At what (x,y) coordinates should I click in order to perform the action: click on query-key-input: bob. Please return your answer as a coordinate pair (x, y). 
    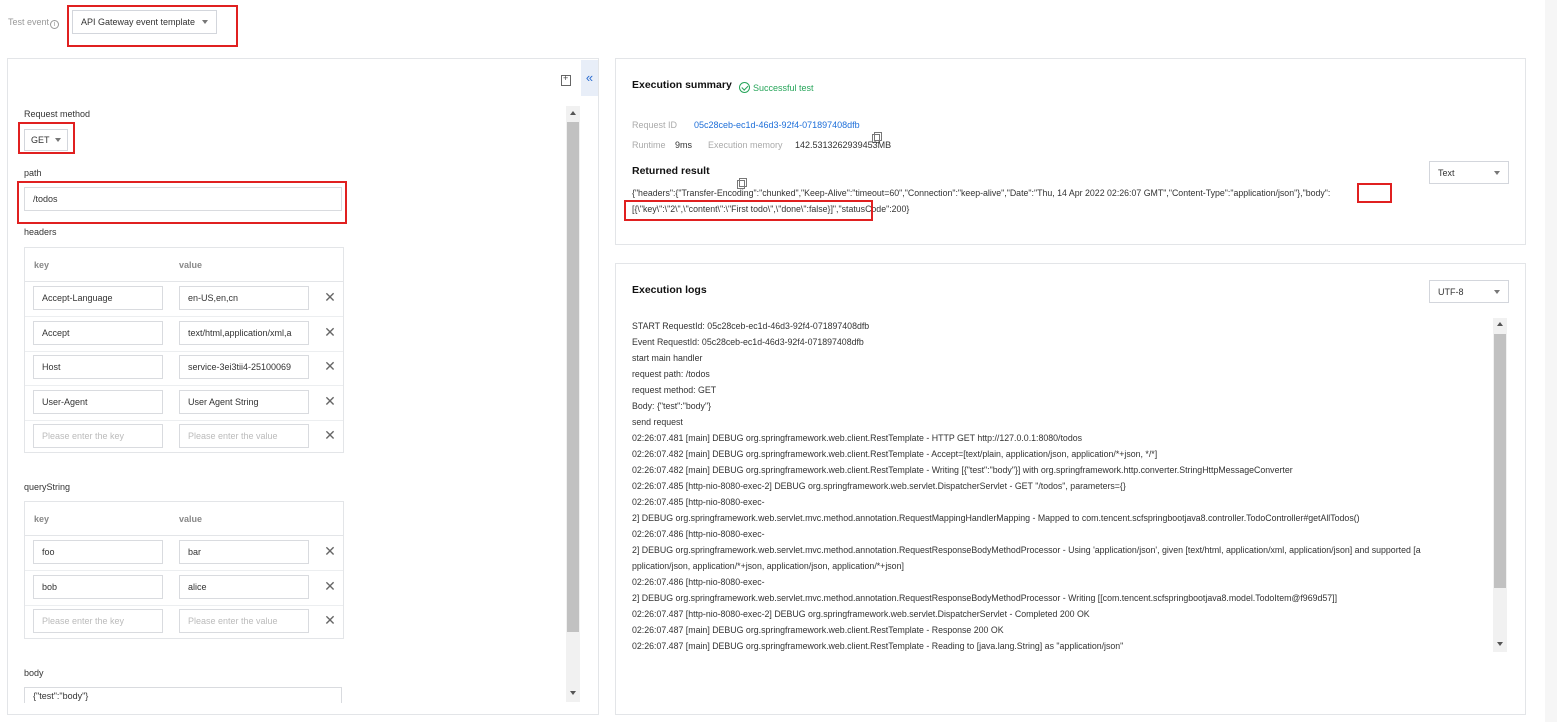
    Looking at the image, I should click on (98, 587).